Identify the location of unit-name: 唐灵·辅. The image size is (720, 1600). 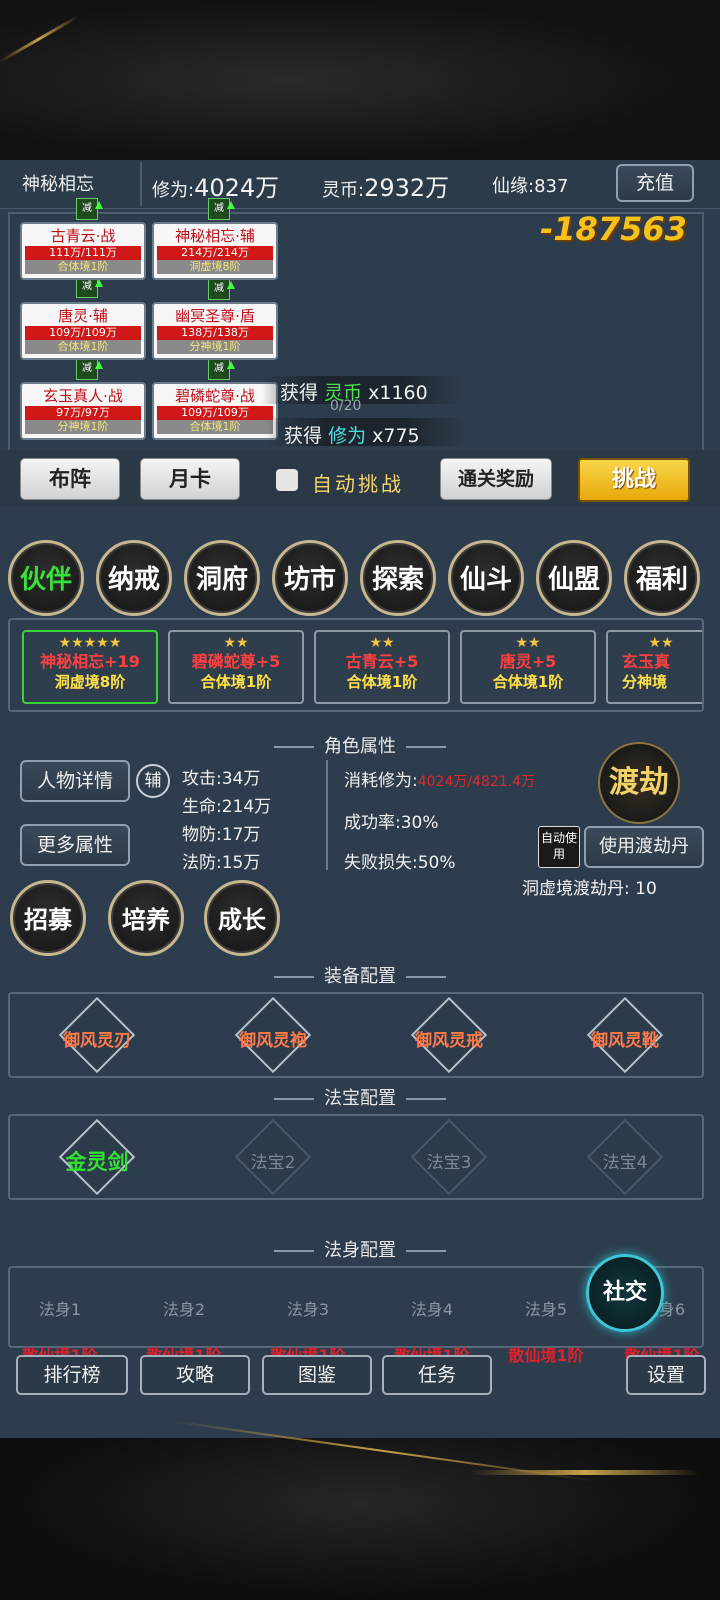
(83, 316).